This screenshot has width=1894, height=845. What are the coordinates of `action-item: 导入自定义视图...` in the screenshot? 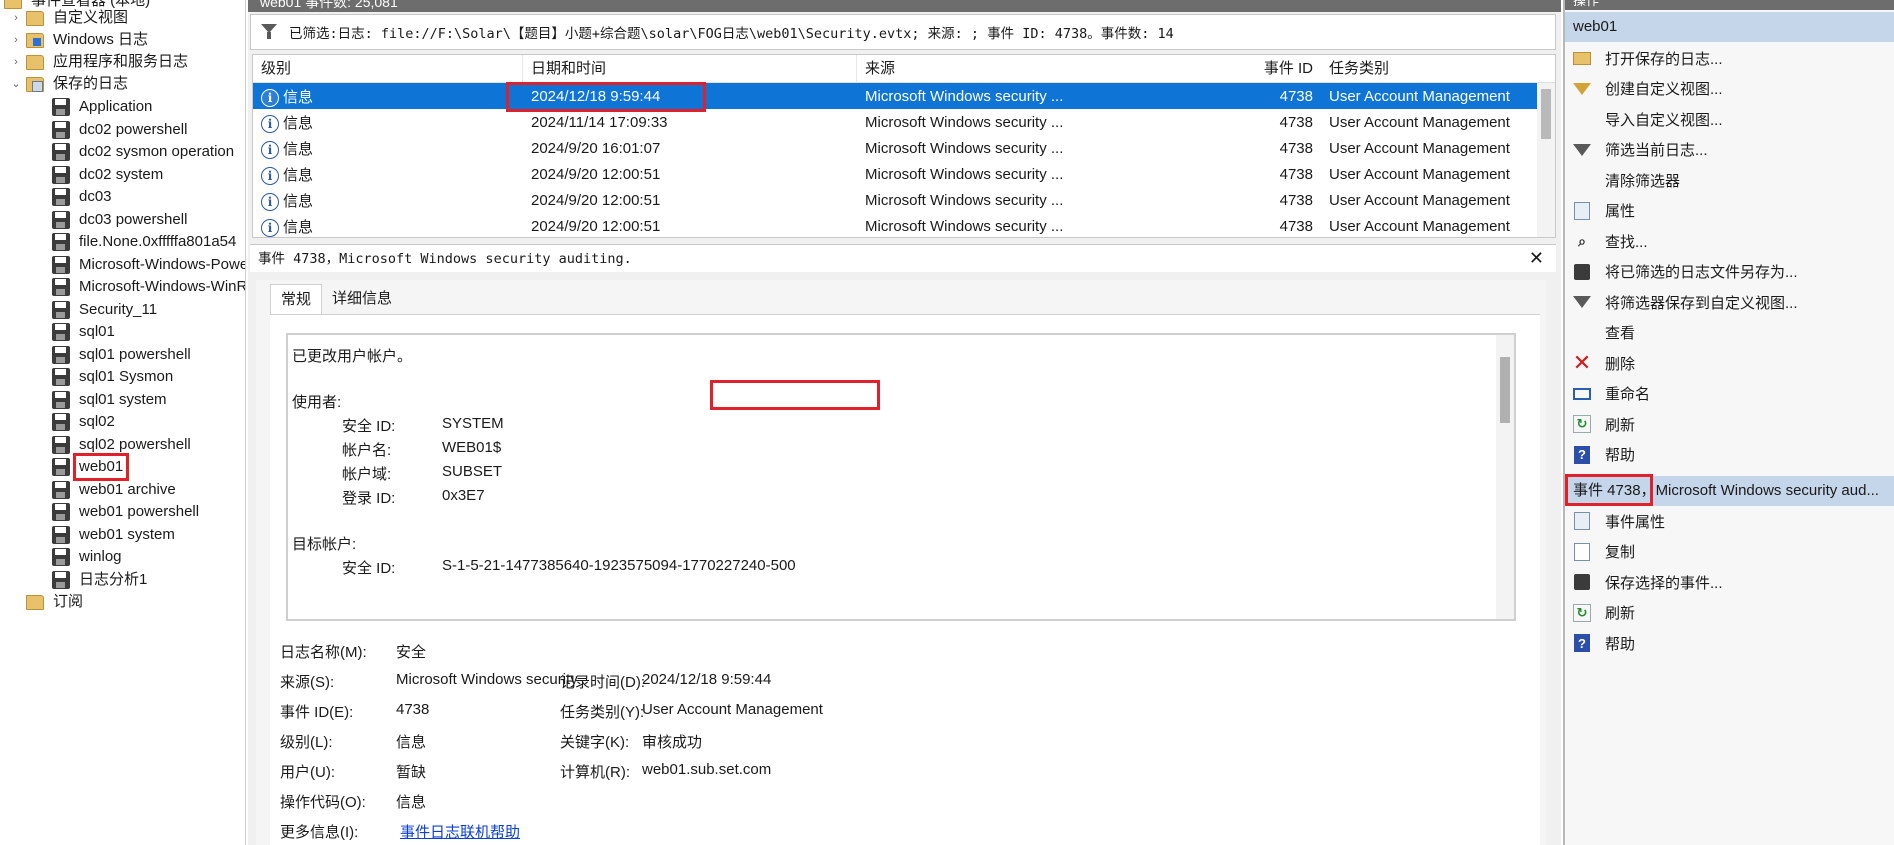 It's located at (1729, 119).